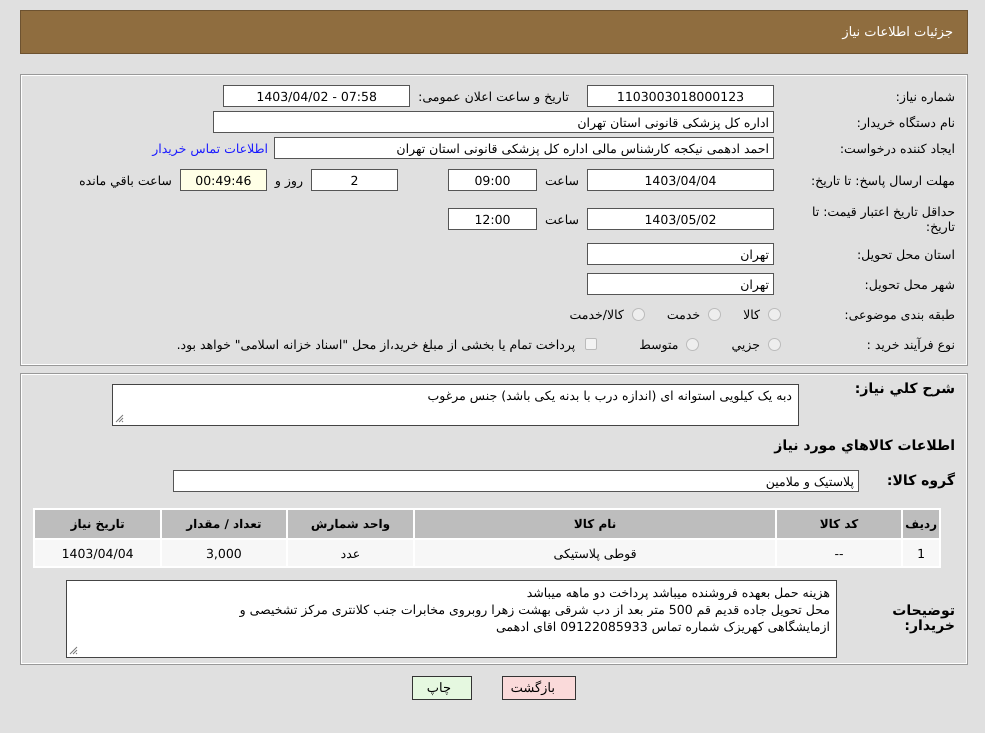 This screenshot has width=985, height=733. What do you see at coordinates (316, 96) in the screenshot?
I see `announce-date-field: 1403/04/02 - 07:58` at bounding box center [316, 96].